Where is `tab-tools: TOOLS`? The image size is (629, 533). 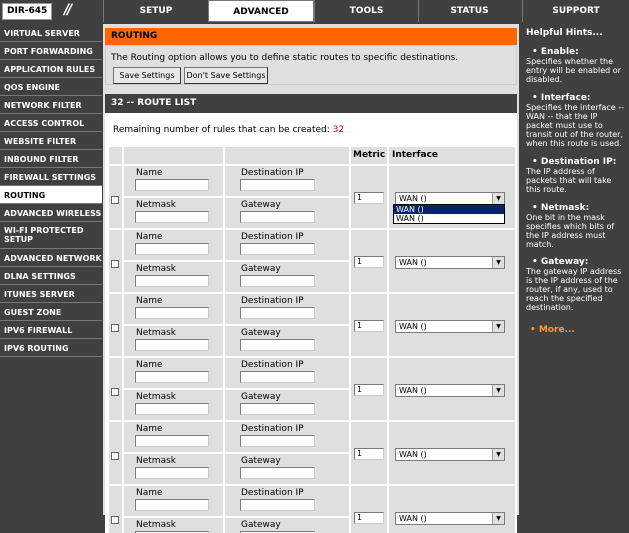 tab-tools: TOOLS is located at coordinates (366, 11).